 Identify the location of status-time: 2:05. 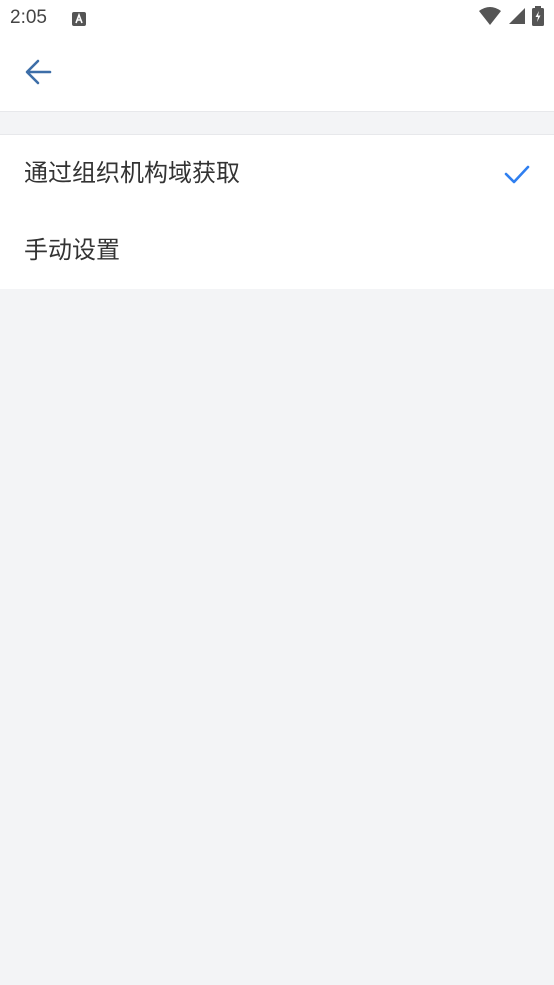
(28, 17).